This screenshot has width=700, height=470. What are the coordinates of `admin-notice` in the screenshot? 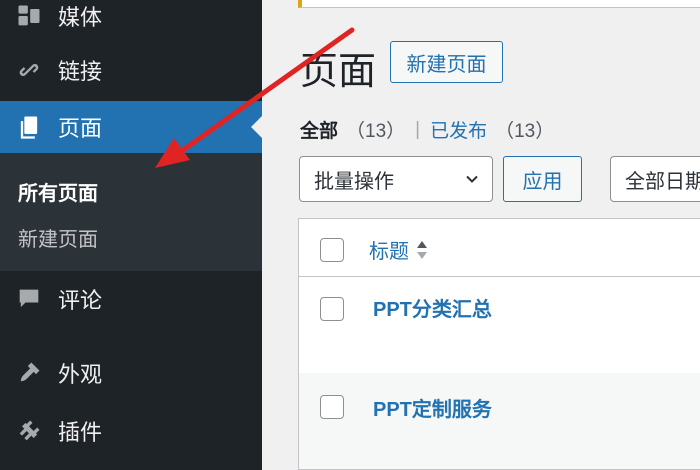 It's located at (499, 4).